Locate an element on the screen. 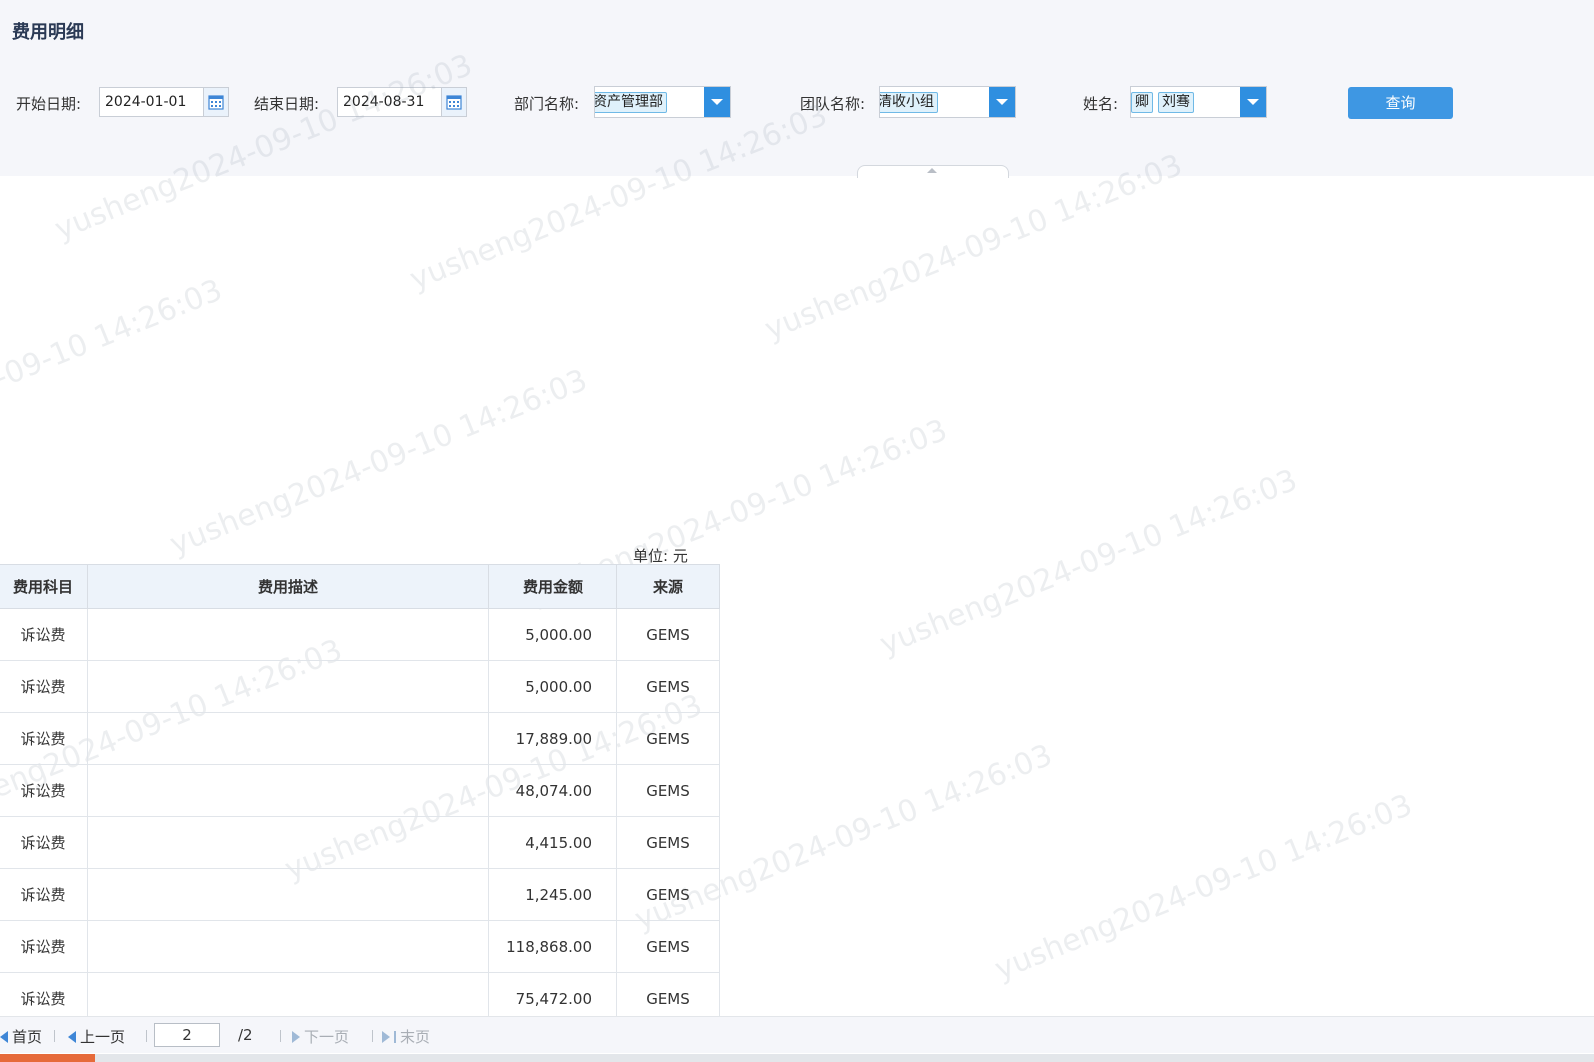 This screenshot has width=1594, height=1062. page-number-input: 2 is located at coordinates (187, 1035).